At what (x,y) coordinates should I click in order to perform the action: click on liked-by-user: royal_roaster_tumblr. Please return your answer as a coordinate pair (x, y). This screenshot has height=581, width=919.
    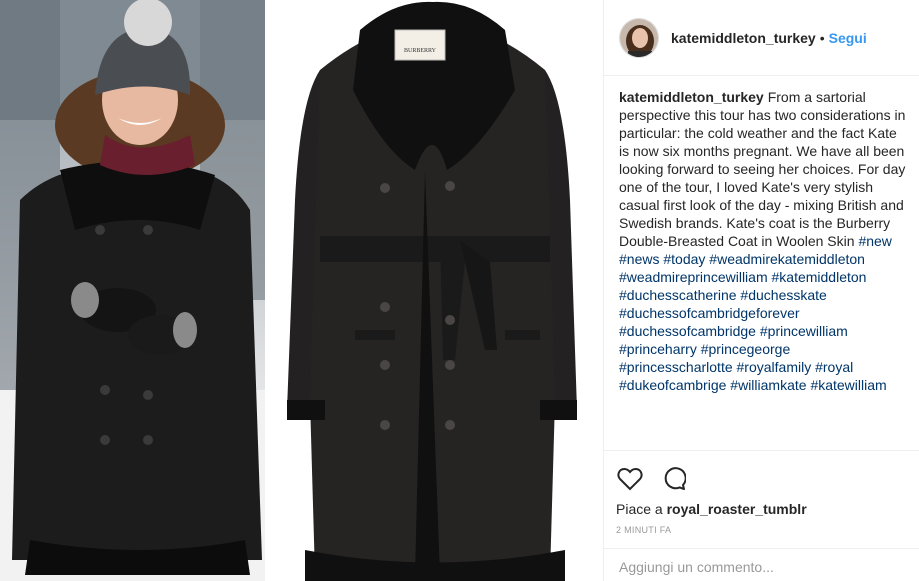
    Looking at the image, I should click on (737, 509).